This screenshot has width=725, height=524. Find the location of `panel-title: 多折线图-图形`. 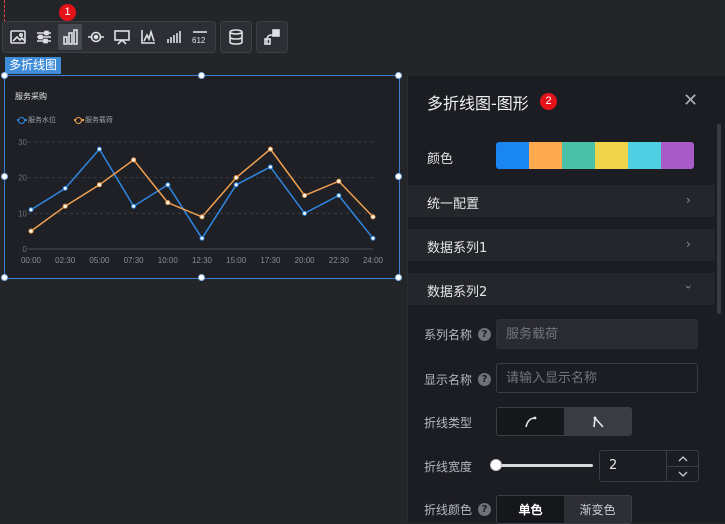

panel-title: 多折线图-图形 is located at coordinates (478, 103).